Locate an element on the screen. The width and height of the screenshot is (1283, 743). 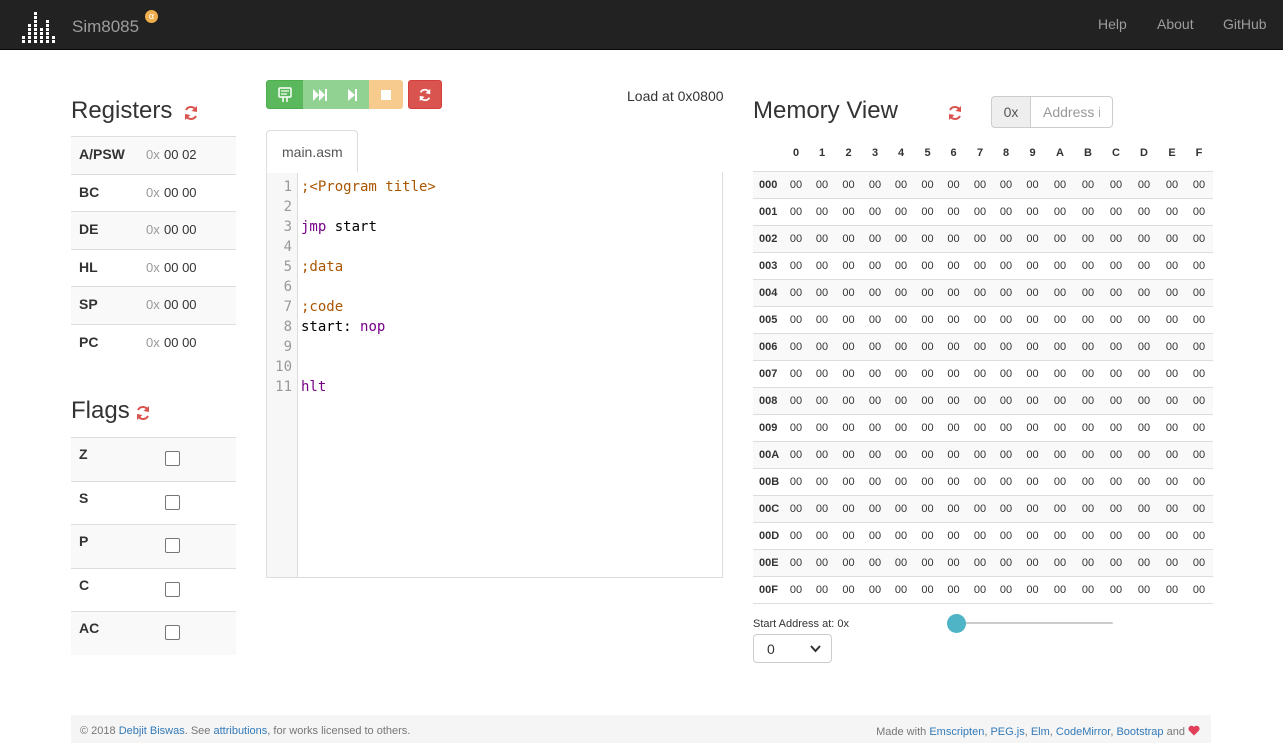
start-address-slider is located at coordinates (1035, 623).